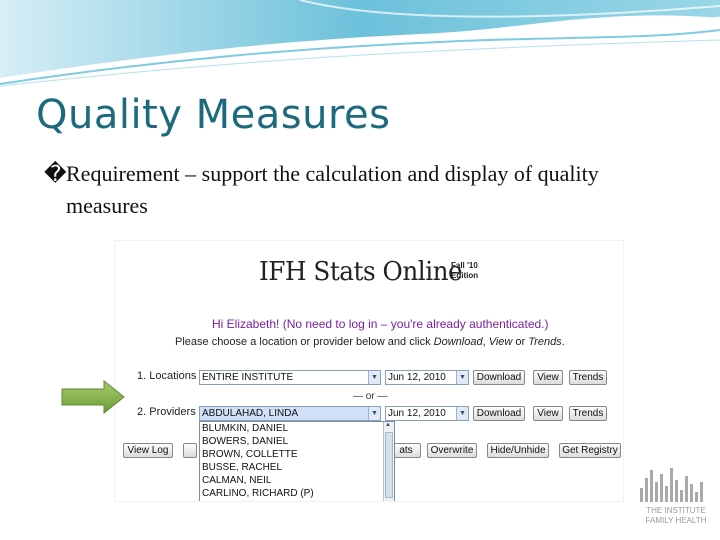  Describe the element at coordinates (676, 520) in the screenshot. I see `logo-line2: FAMILY HEALTH` at that location.